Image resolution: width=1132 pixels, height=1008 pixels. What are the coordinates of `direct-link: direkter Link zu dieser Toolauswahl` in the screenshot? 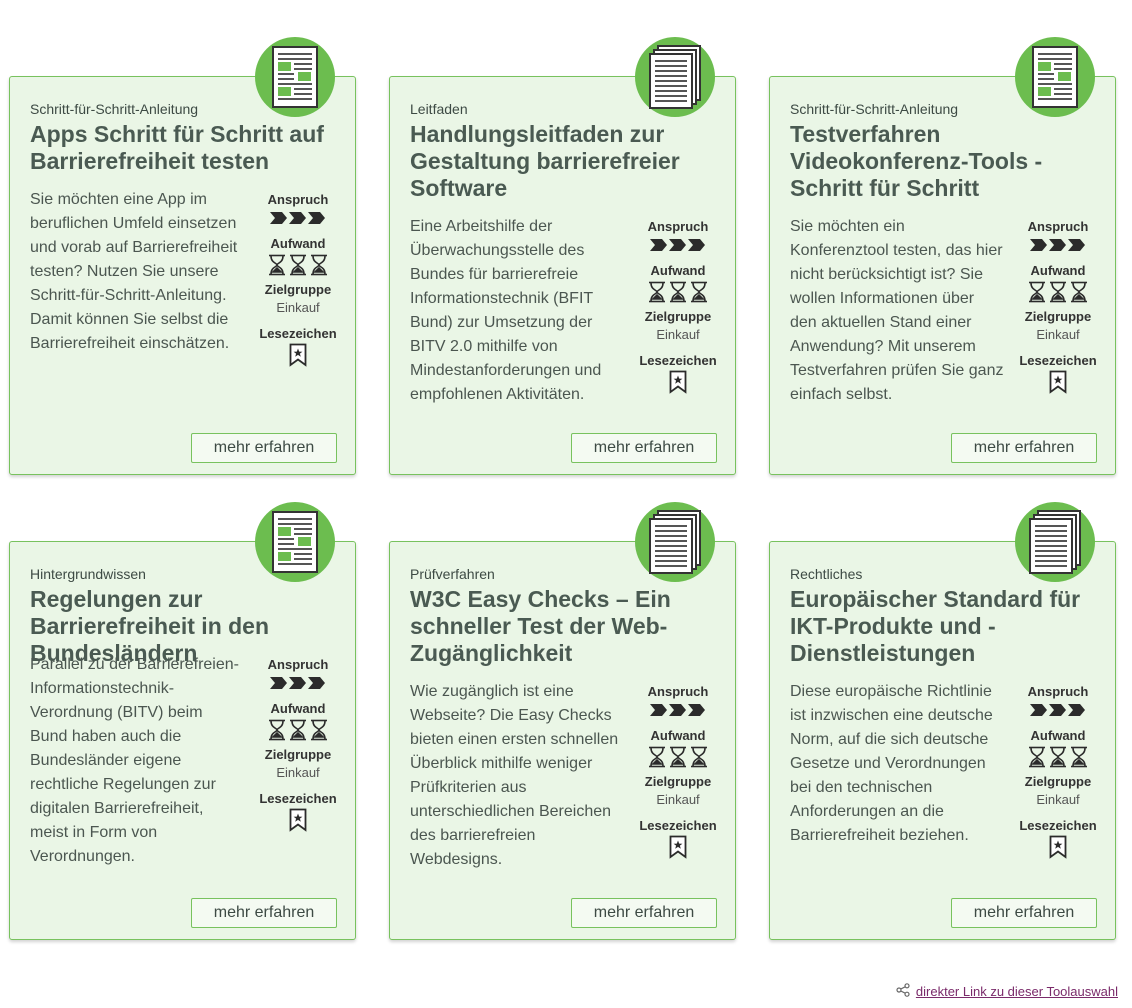 It's located at (1007, 991).